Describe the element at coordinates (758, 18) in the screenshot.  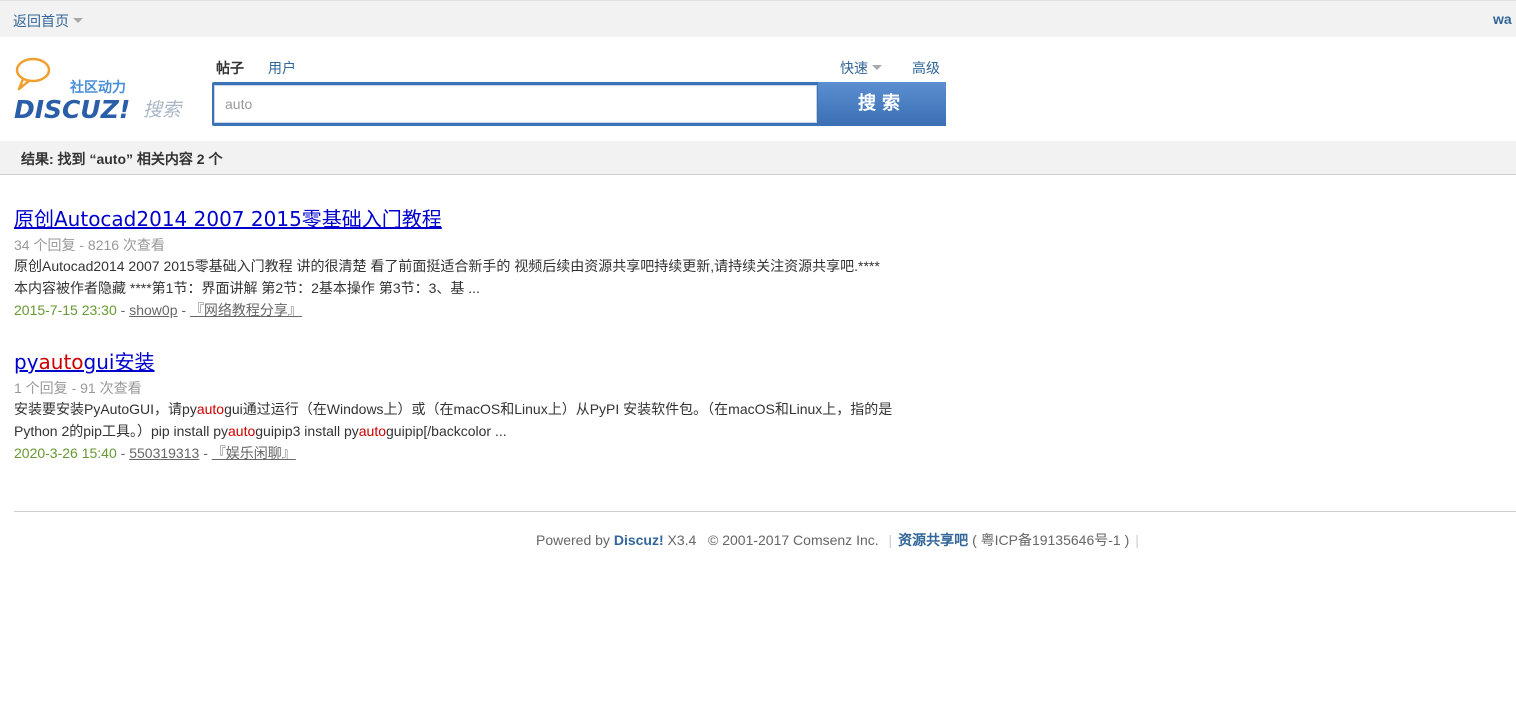
I see `top-bar: 返回首页 wa` at that location.